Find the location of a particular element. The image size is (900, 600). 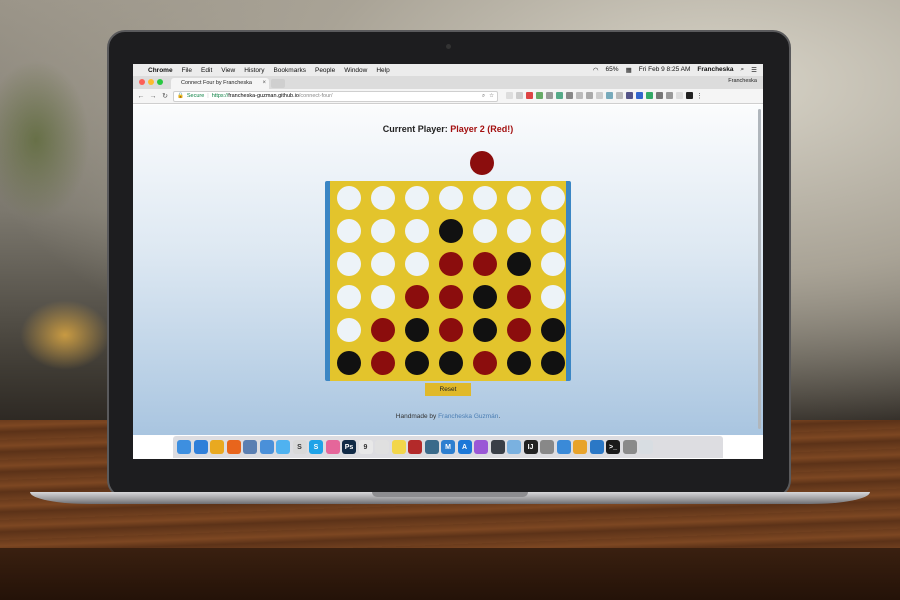

calendar-icon: 9 is located at coordinates (365, 447).